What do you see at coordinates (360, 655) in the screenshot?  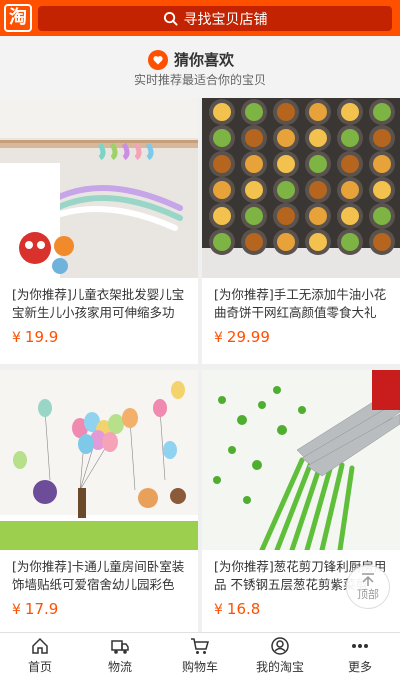 I see `tab-more: 更多` at bounding box center [360, 655].